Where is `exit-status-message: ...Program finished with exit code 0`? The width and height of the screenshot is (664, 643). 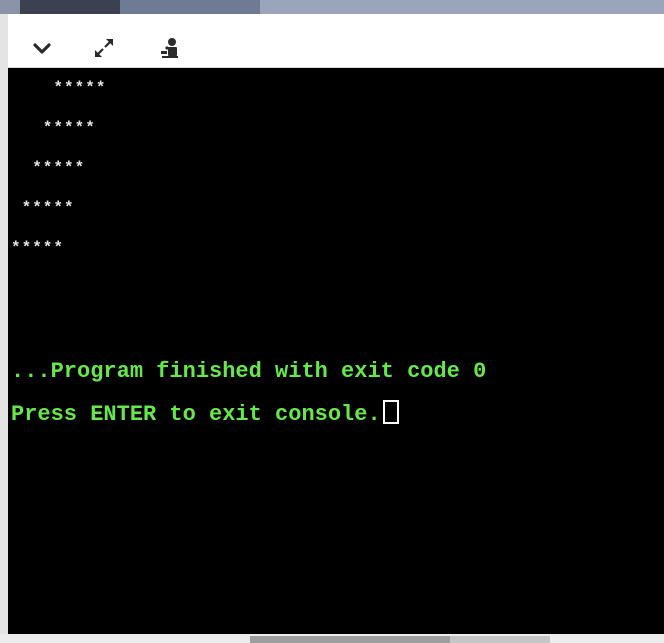
exit-status-message: ...Program finished with exit code 0 is located at coordinates (249, 371).